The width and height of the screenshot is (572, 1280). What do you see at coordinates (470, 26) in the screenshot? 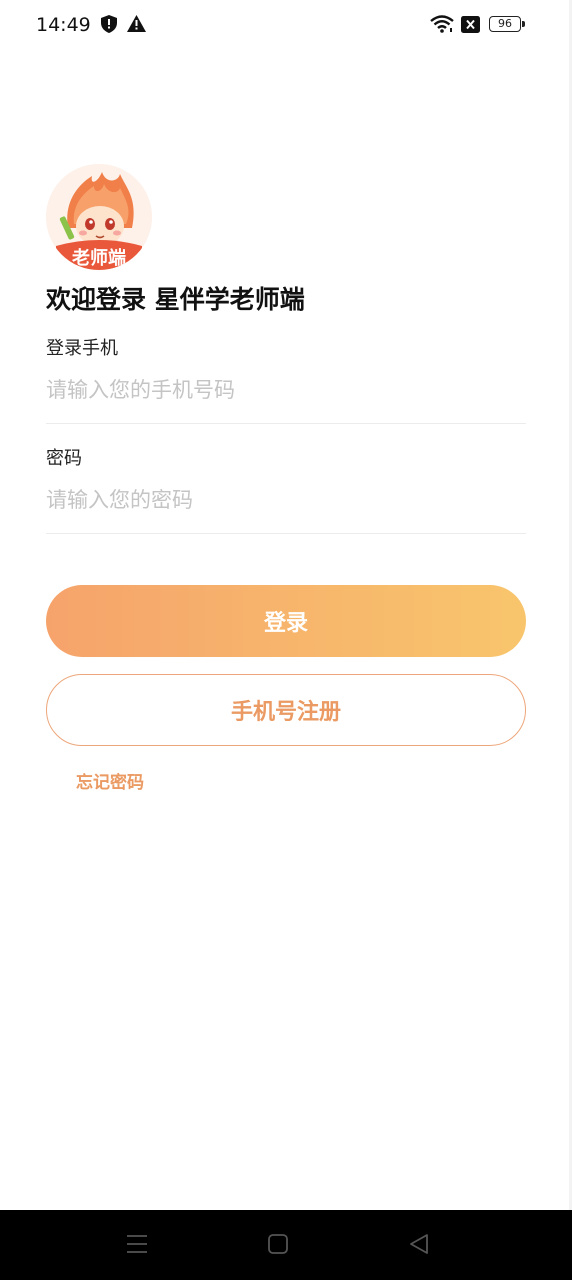
I see `sim-blocked-icon` at bounding box center [470, 26].